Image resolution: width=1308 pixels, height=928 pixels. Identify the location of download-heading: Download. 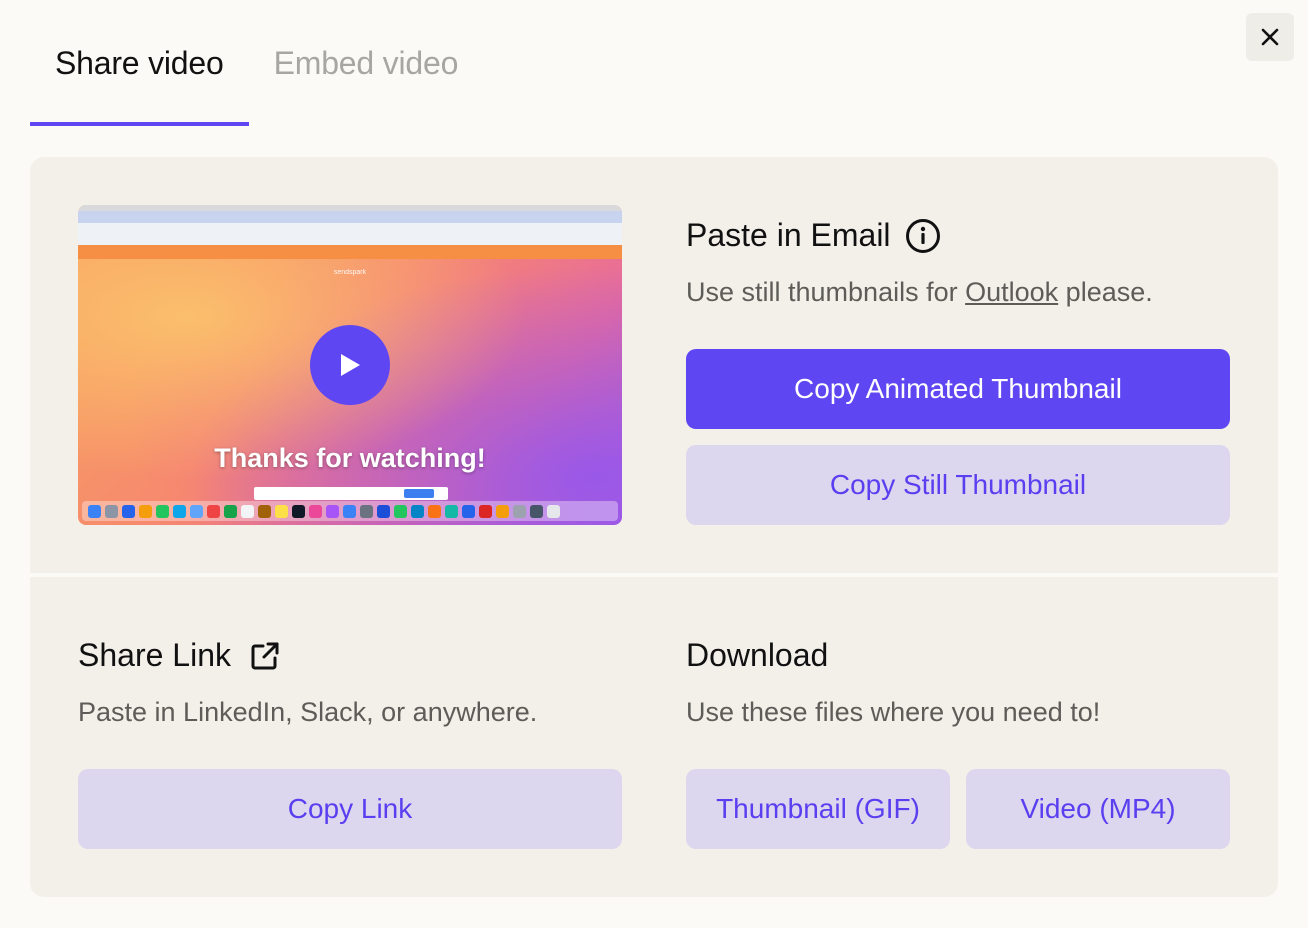
(757, 655).